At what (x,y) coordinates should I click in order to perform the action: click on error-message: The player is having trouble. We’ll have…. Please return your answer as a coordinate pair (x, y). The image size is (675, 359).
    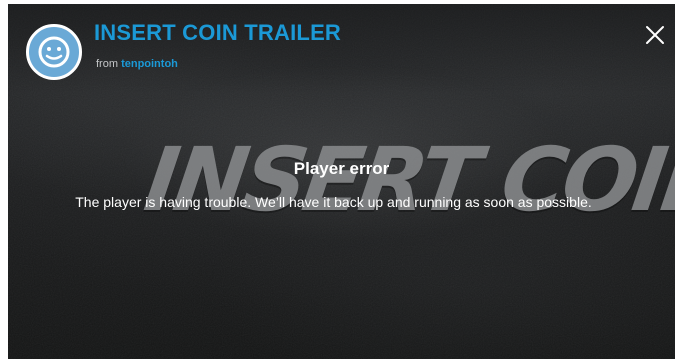
    Looking at the image, I should click on (333, 202).